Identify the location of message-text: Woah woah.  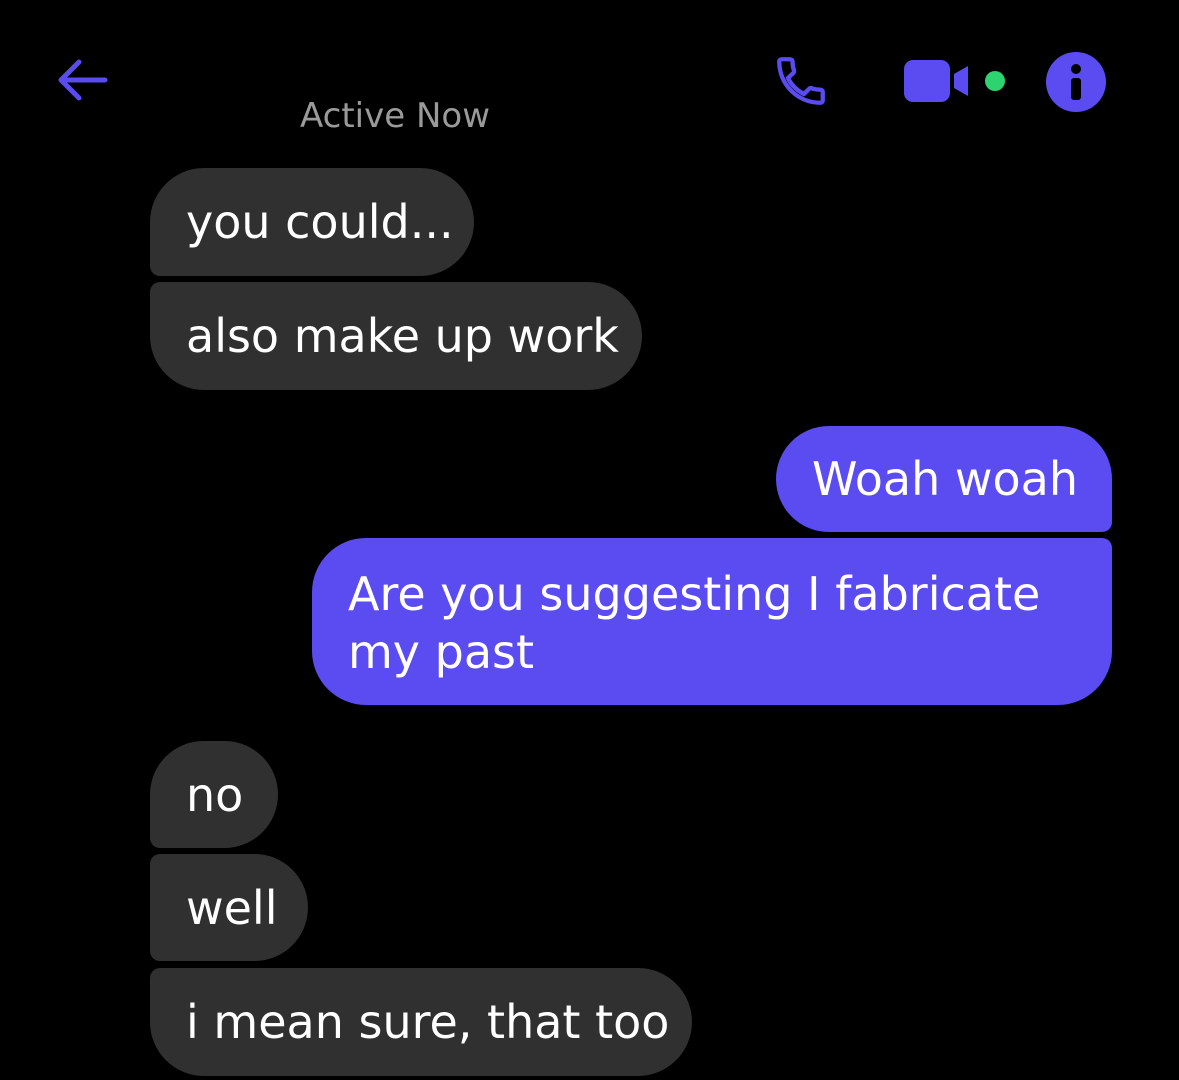
(945, 479).